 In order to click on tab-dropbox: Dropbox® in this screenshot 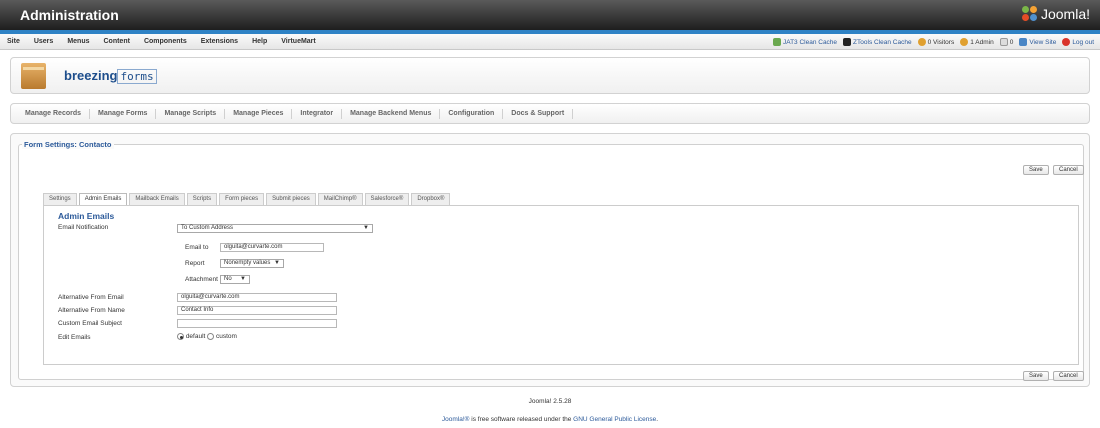, I will do `click(431, 199)`.